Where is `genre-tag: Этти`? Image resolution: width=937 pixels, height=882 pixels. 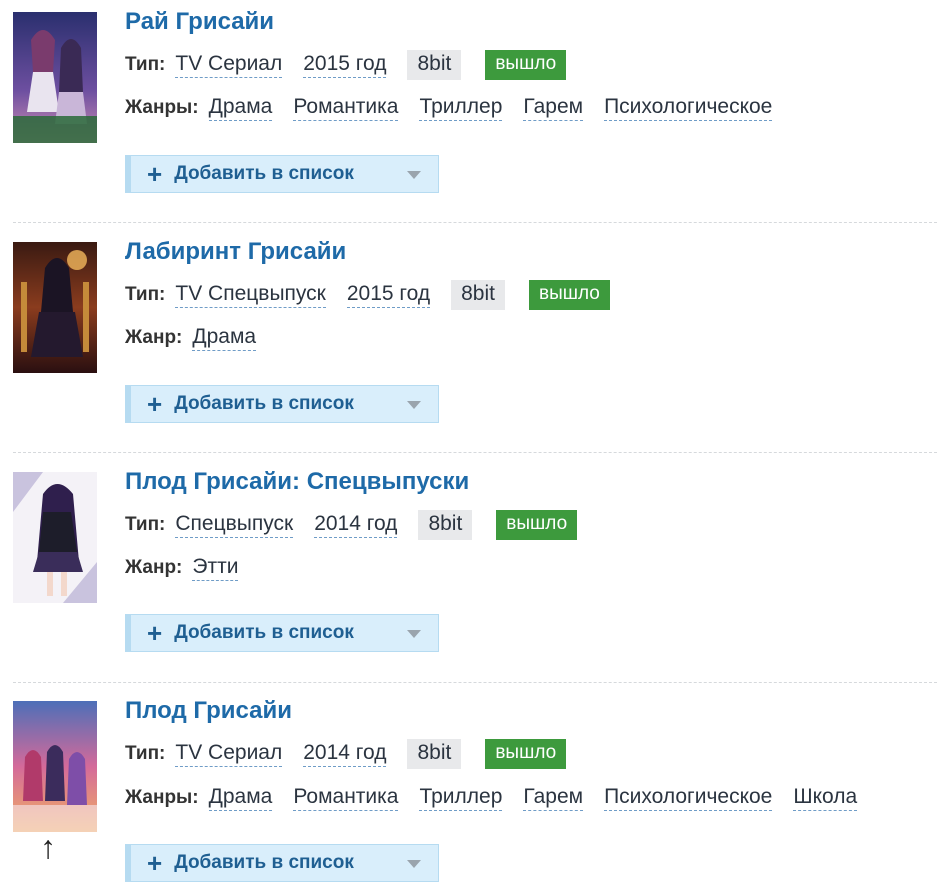 genre-tag: Этти is located at coordinates (215, 568).